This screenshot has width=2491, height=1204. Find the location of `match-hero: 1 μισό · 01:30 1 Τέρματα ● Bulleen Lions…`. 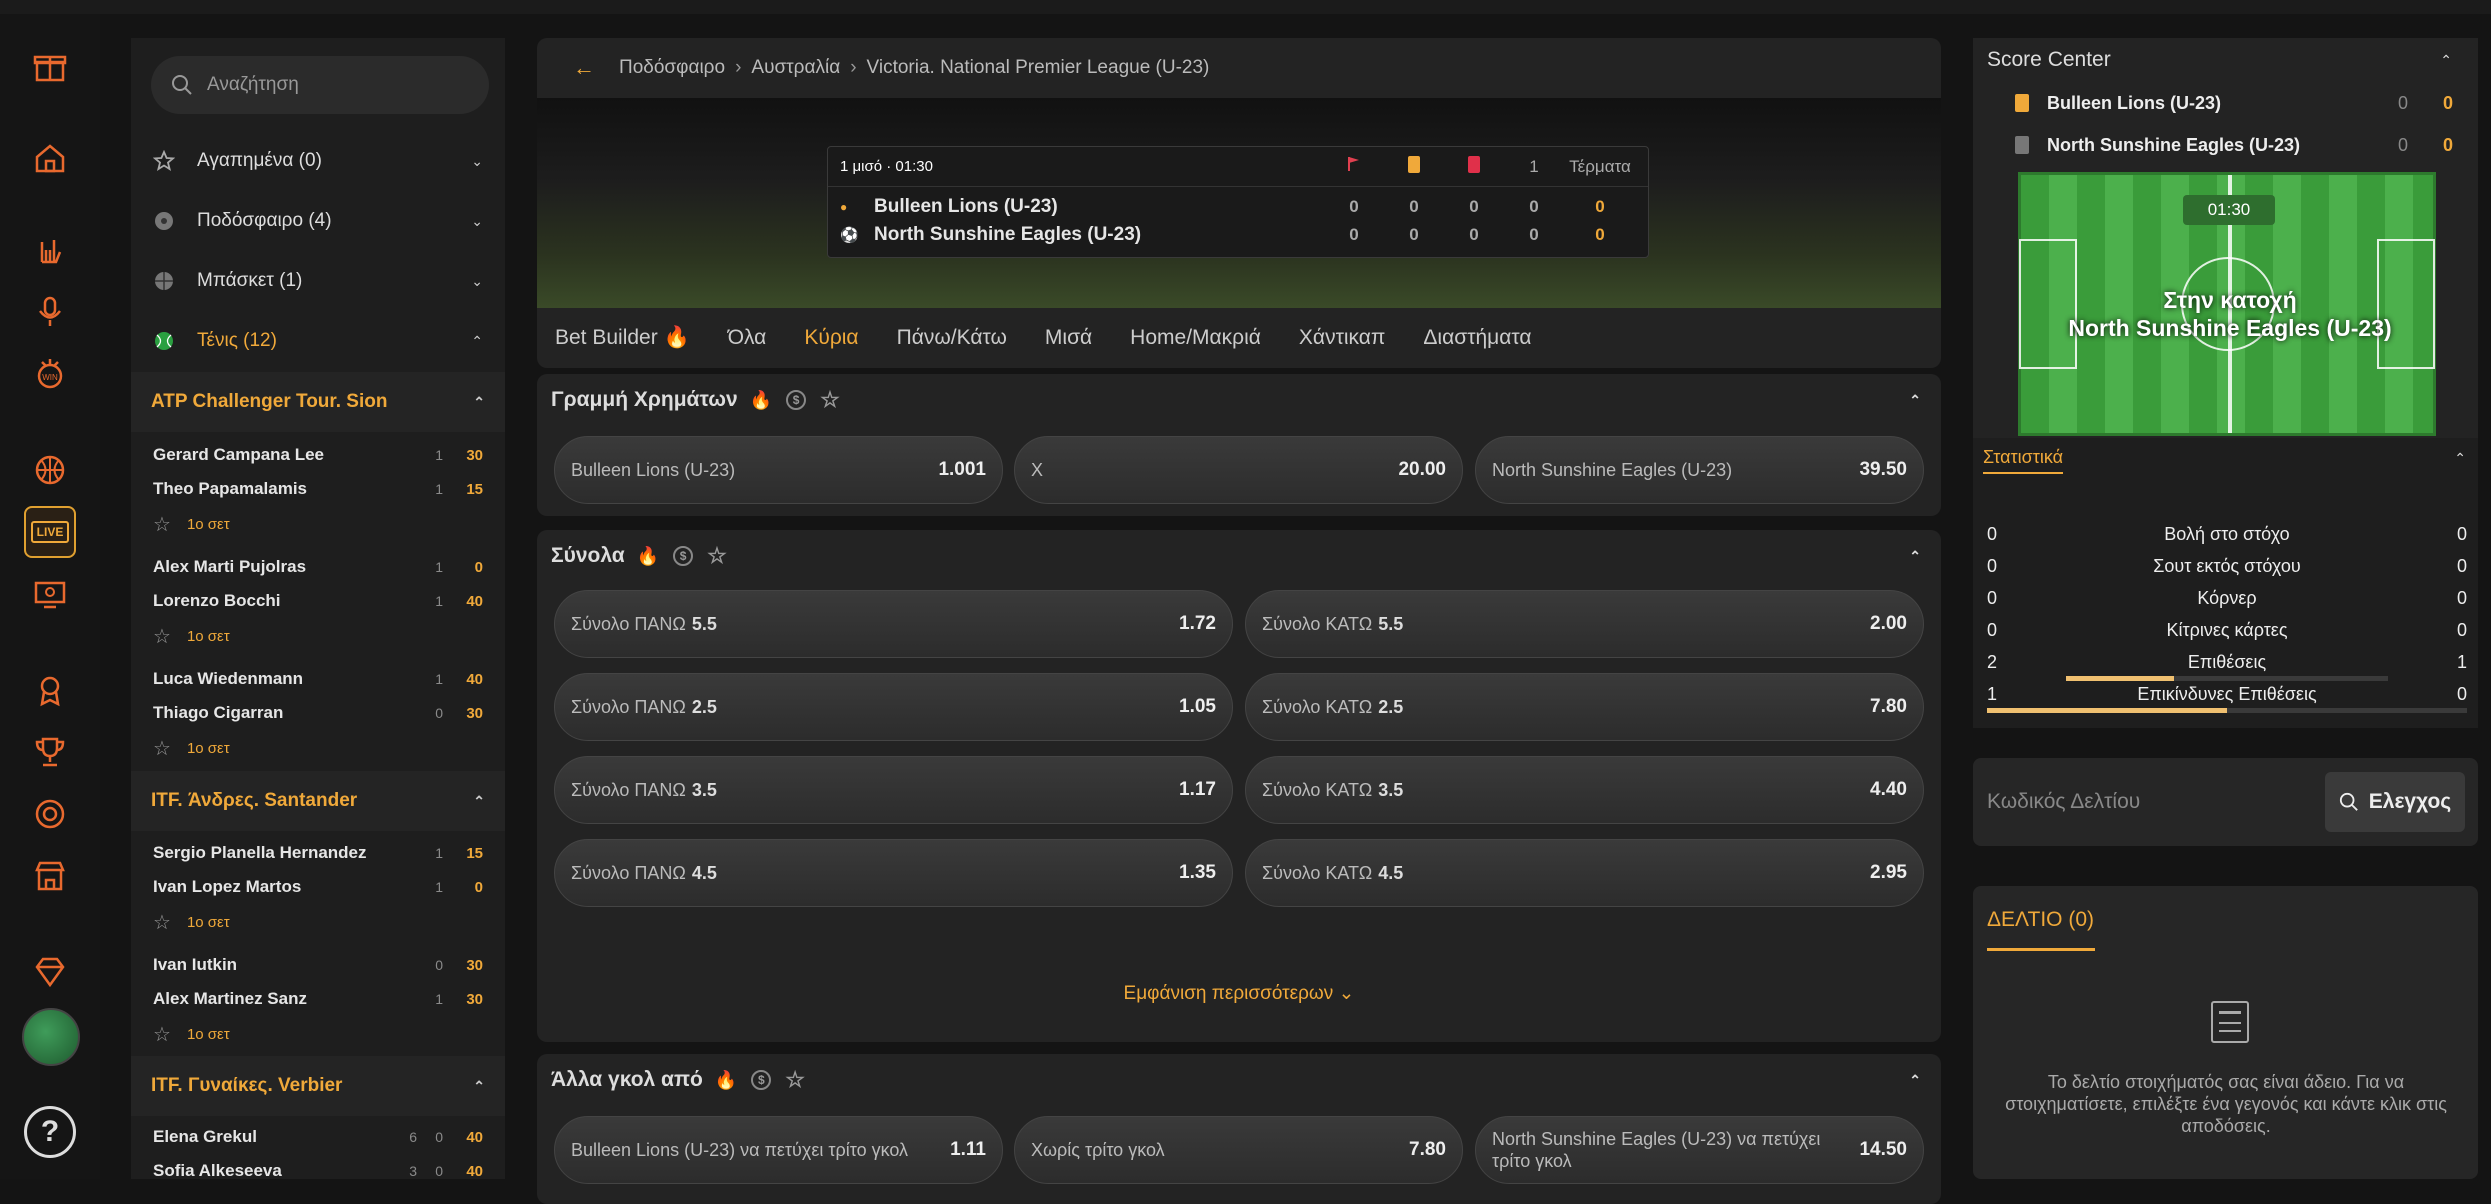

match-hero: 1 μισό · 01:30 1 Τέρματα ● Bulleen Lions… is located at coordinates (1239, 203).